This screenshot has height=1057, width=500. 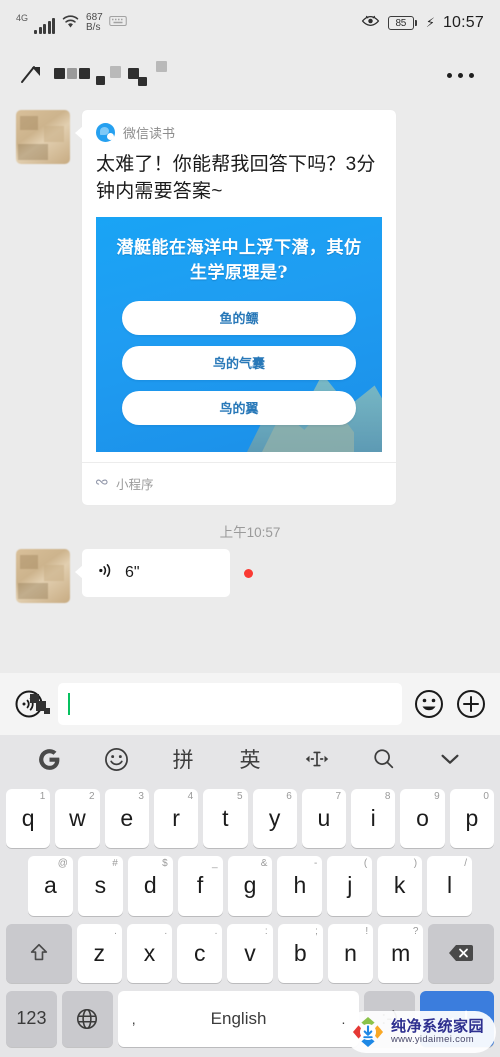 I want to click on emoji-button, so click(x=429, y=704).